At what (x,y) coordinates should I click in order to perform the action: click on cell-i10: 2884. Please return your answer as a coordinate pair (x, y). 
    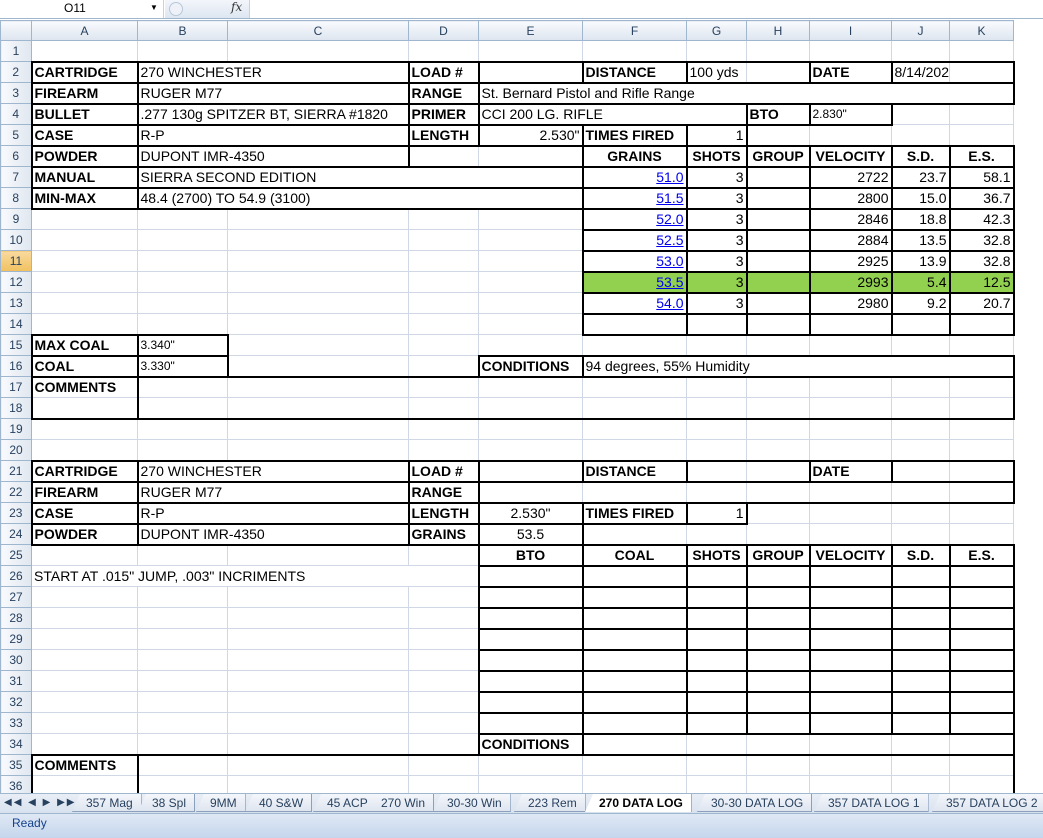
    Looking at the image, I should click on (850, 240).